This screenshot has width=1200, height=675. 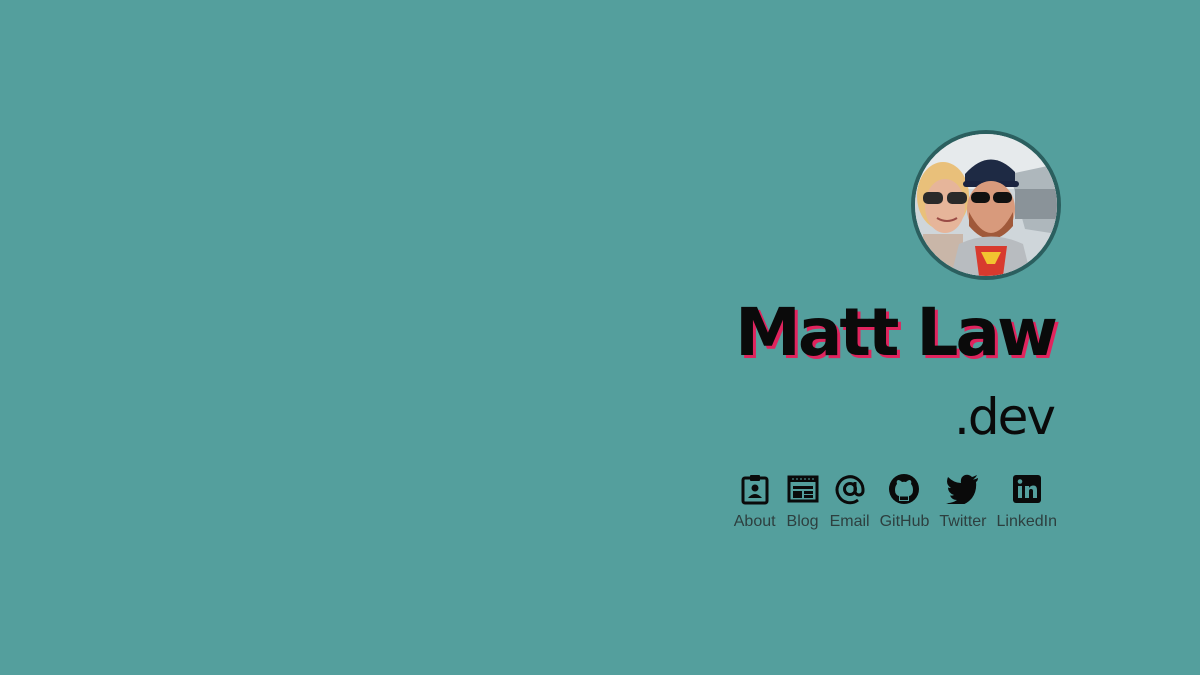 I want to click on nav-twitter-label: Twitter, so click(x=963, y=521).